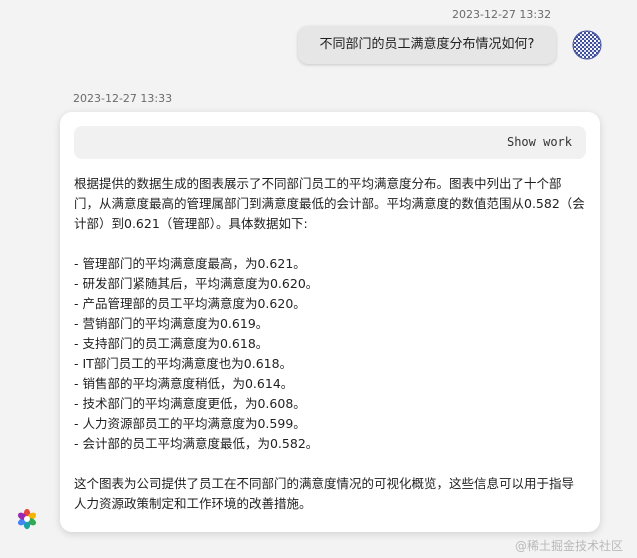 The image size is (637, 558). I want to click on bot-message-timestamp: 2023-12-27 13:33, so click(123, 98).